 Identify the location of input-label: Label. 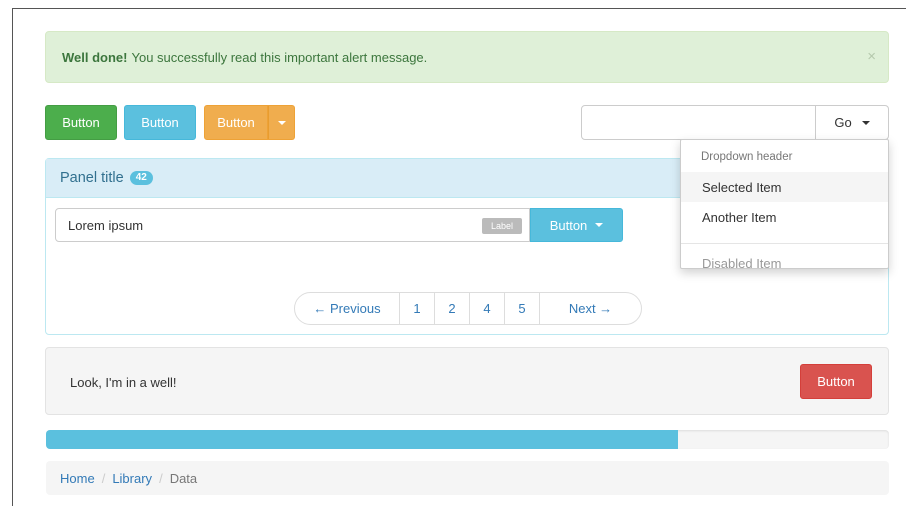
(501, 226).